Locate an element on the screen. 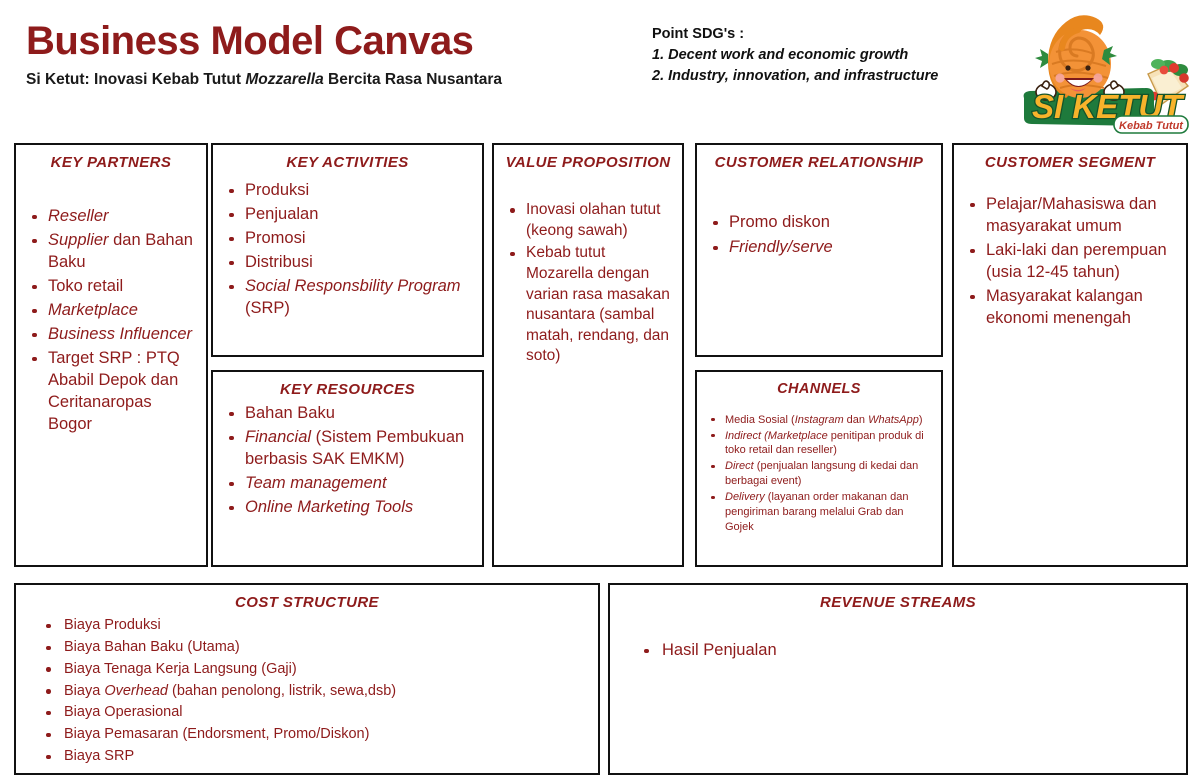 This screenshot has height=784, width=1200. block-title-key-resources: KEY RESOURCES is located at coordinates (347, 389).